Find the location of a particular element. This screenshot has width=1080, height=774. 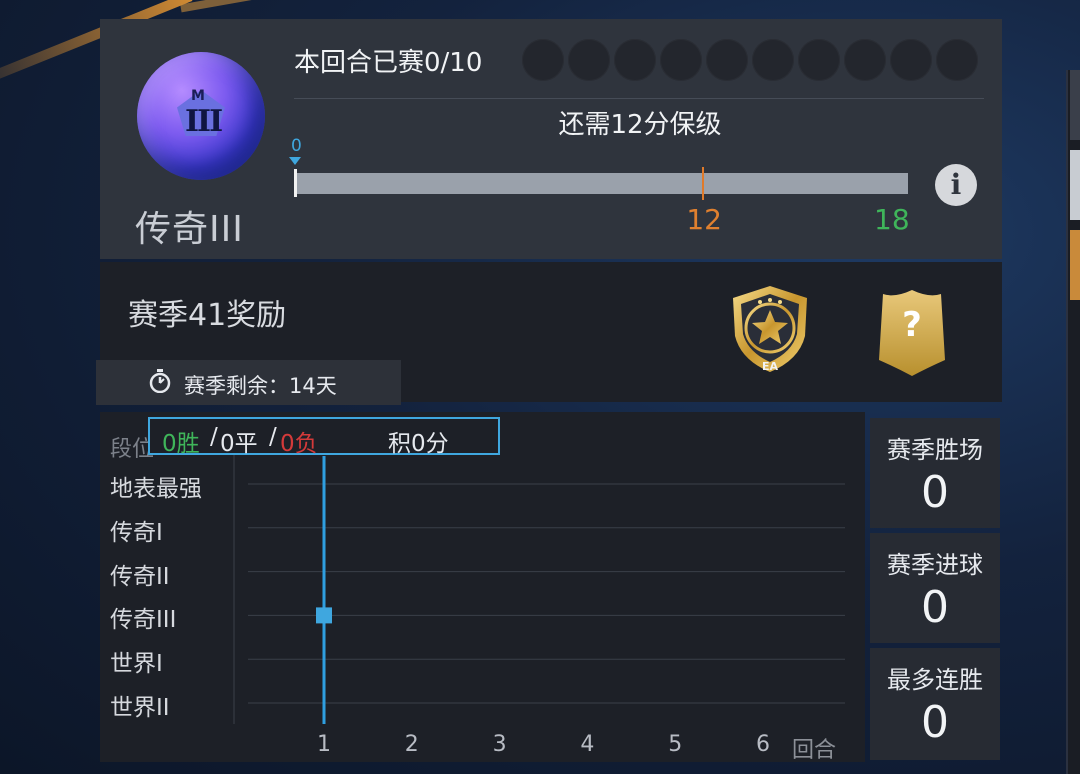

rank-data-point is located at coordinates (324, 615).